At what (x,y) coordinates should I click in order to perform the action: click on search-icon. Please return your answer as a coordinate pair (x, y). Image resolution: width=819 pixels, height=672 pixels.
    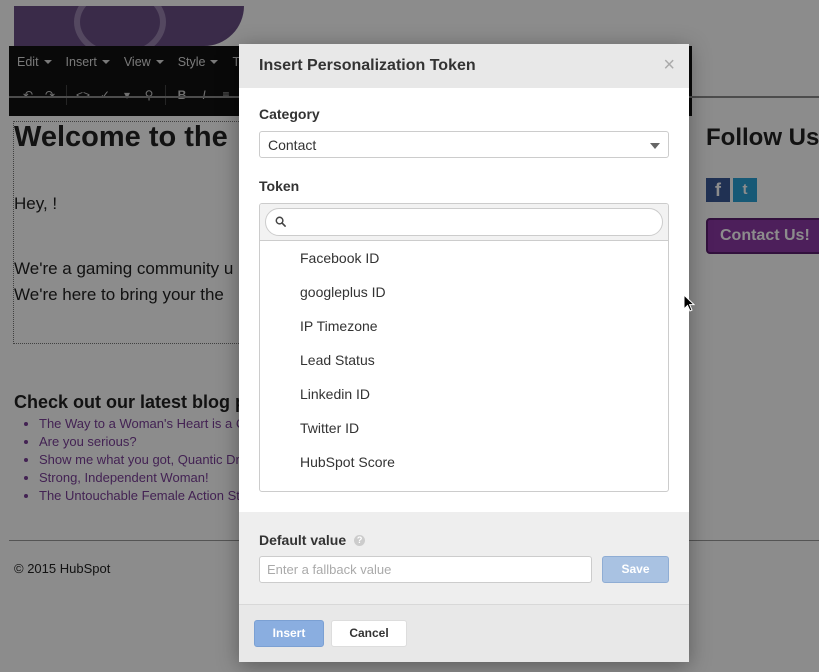
    Looking at the image, I should click on (280, 221).